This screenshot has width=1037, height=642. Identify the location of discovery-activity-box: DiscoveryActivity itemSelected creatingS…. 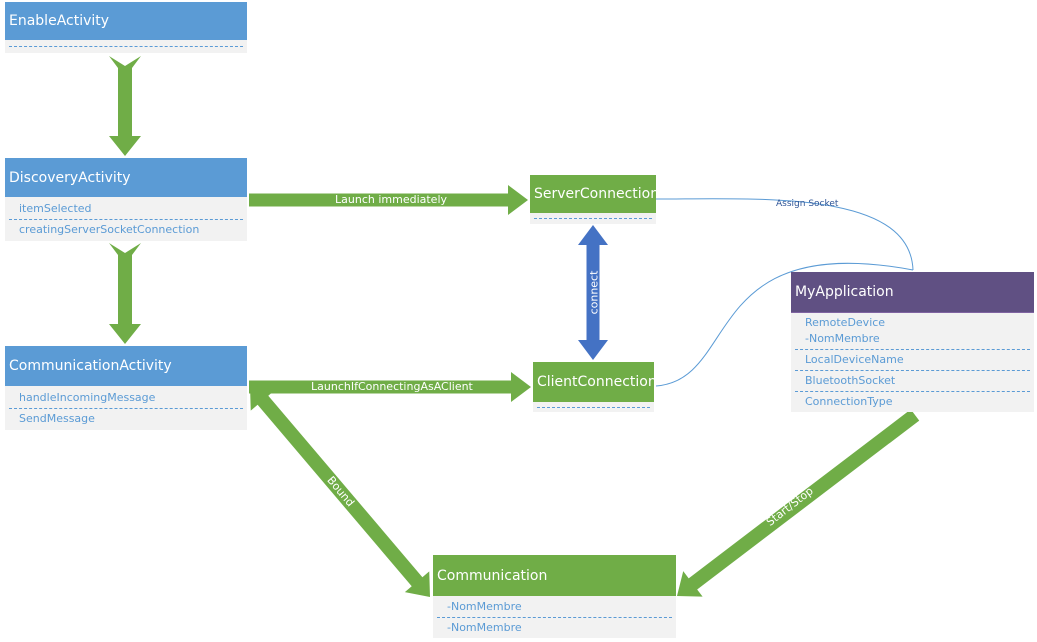
(126, 199).